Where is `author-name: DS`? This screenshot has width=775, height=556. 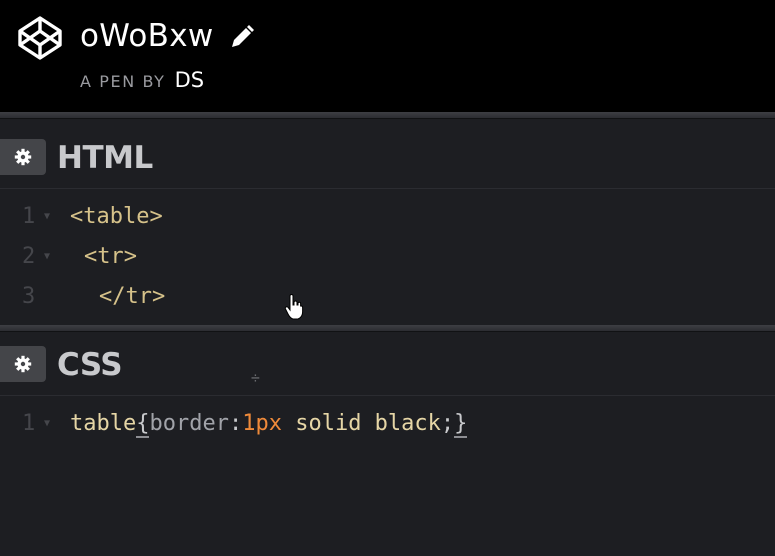
author-name: DS is located at coordinates (190, 80).